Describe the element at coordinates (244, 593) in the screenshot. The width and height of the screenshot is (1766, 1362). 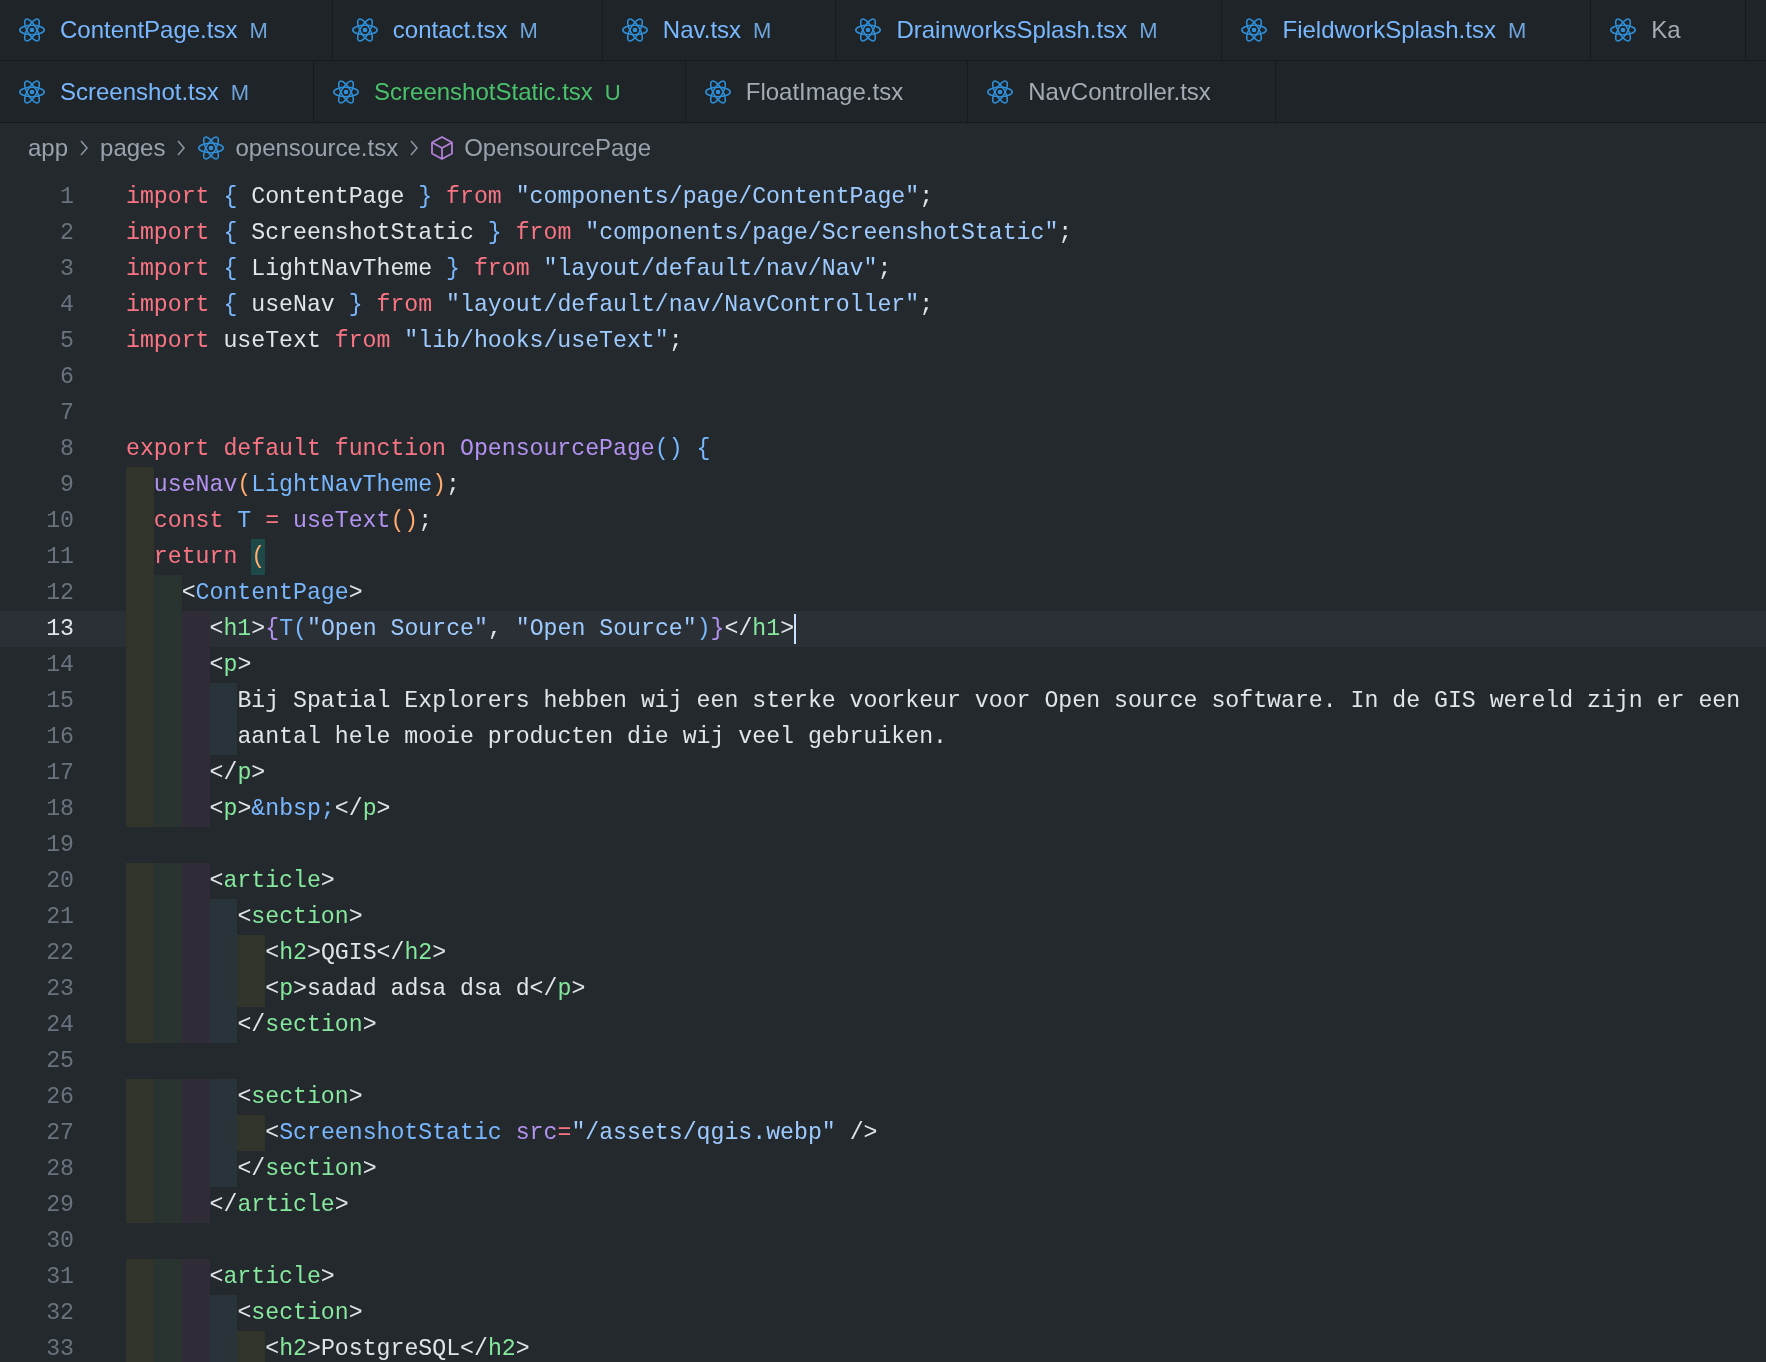
I see `code-line: <ContentPage>` at that location.